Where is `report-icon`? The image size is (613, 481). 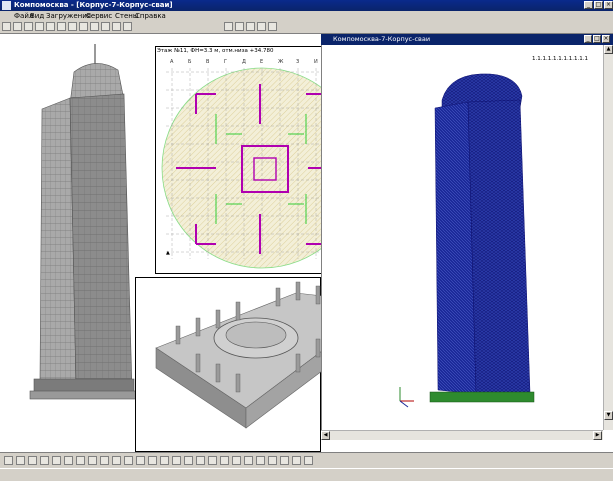
report-icon is located at coordinates (250, 26).